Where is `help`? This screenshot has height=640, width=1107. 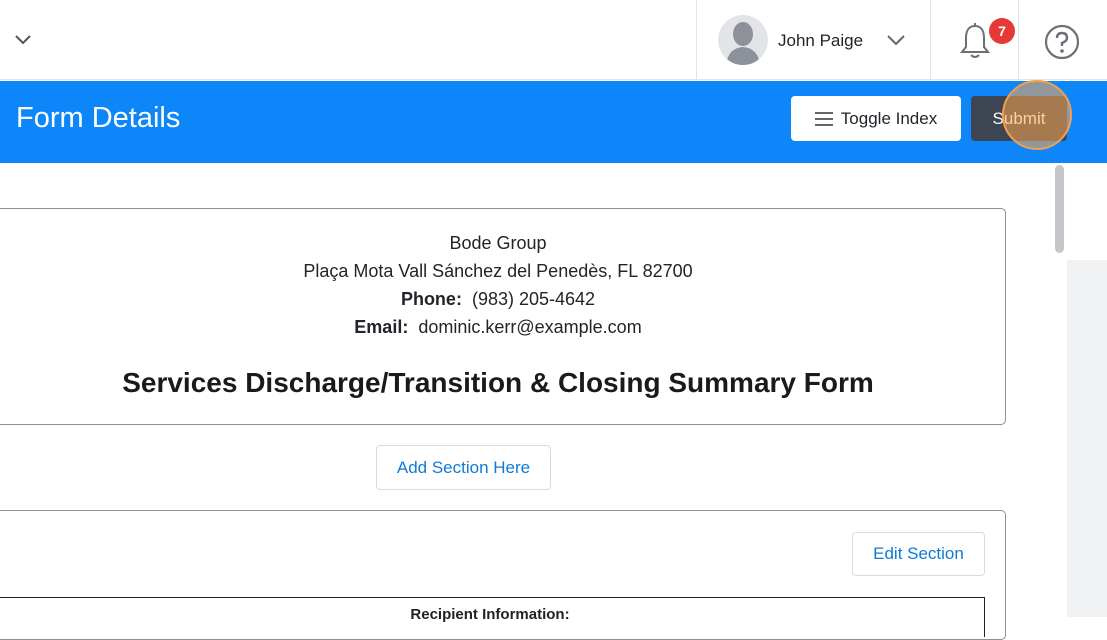 help is located at coordinates (1063, 40).